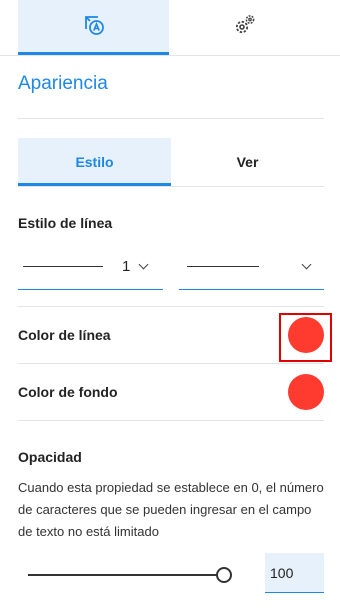 Image resolution: width=340 pixels, height=613 pixels. I want to click on line-dash-select, so click(251, 266).